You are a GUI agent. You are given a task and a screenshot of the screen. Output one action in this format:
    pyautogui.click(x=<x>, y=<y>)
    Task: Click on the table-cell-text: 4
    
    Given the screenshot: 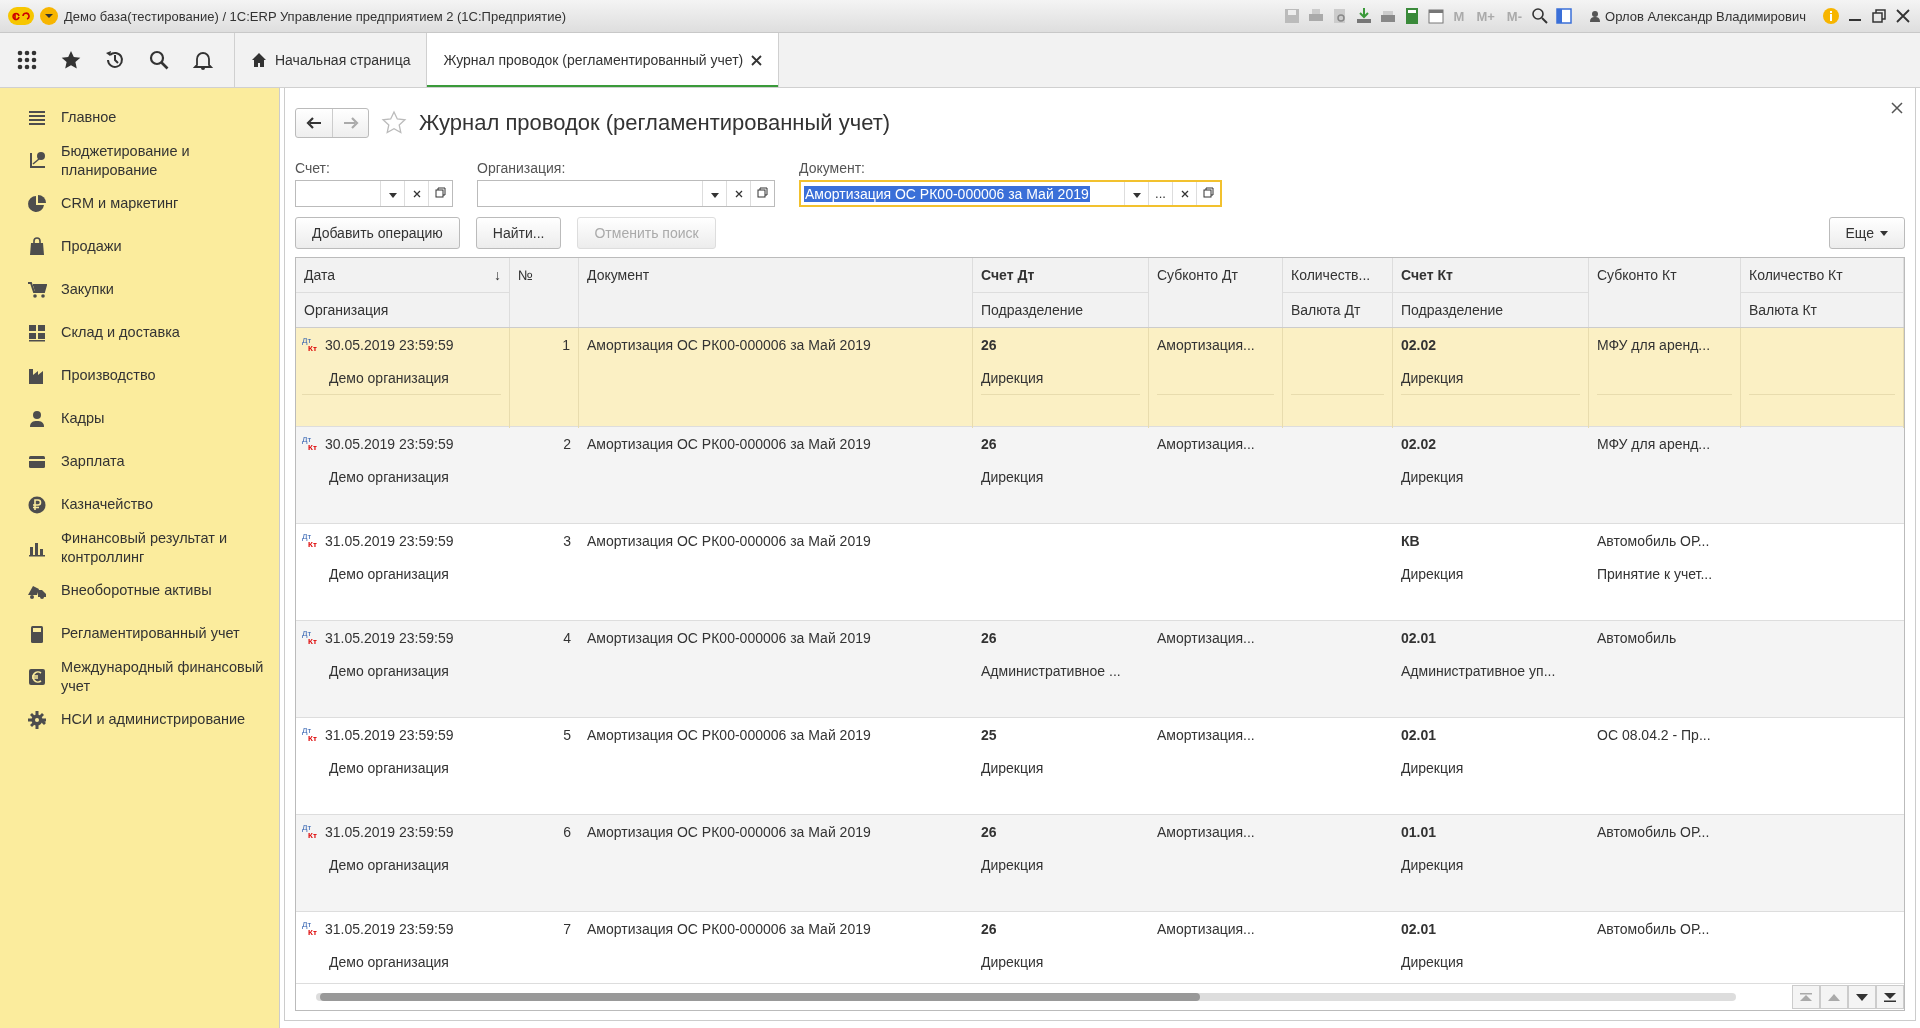 What is the action you would take?
    pyautogui.click(x=567, y=638)
    